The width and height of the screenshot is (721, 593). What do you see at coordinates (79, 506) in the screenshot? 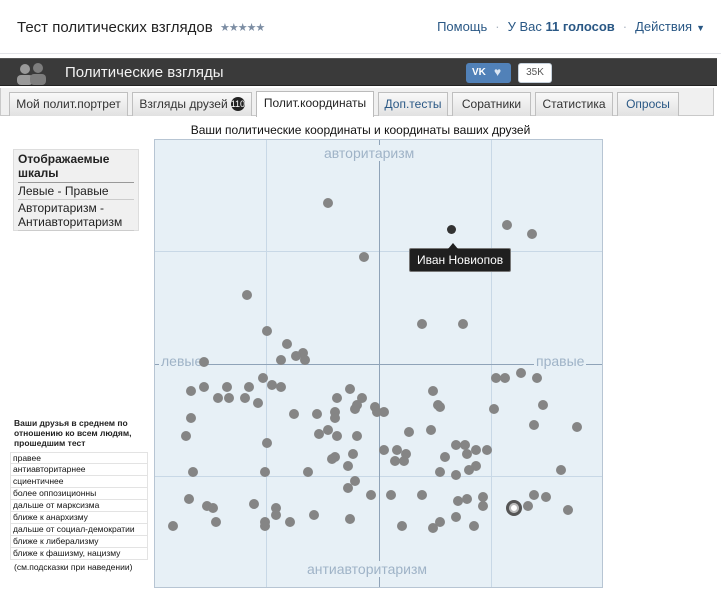
I see `list-item: дальше от марксизма` at bounding box center [79, 506].